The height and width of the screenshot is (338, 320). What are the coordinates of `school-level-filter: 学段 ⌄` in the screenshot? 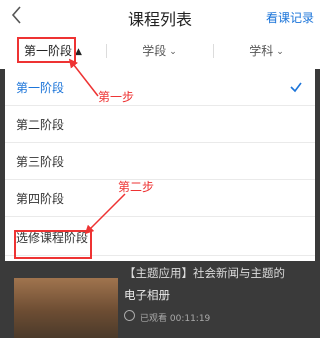 It's located at (159, 51).